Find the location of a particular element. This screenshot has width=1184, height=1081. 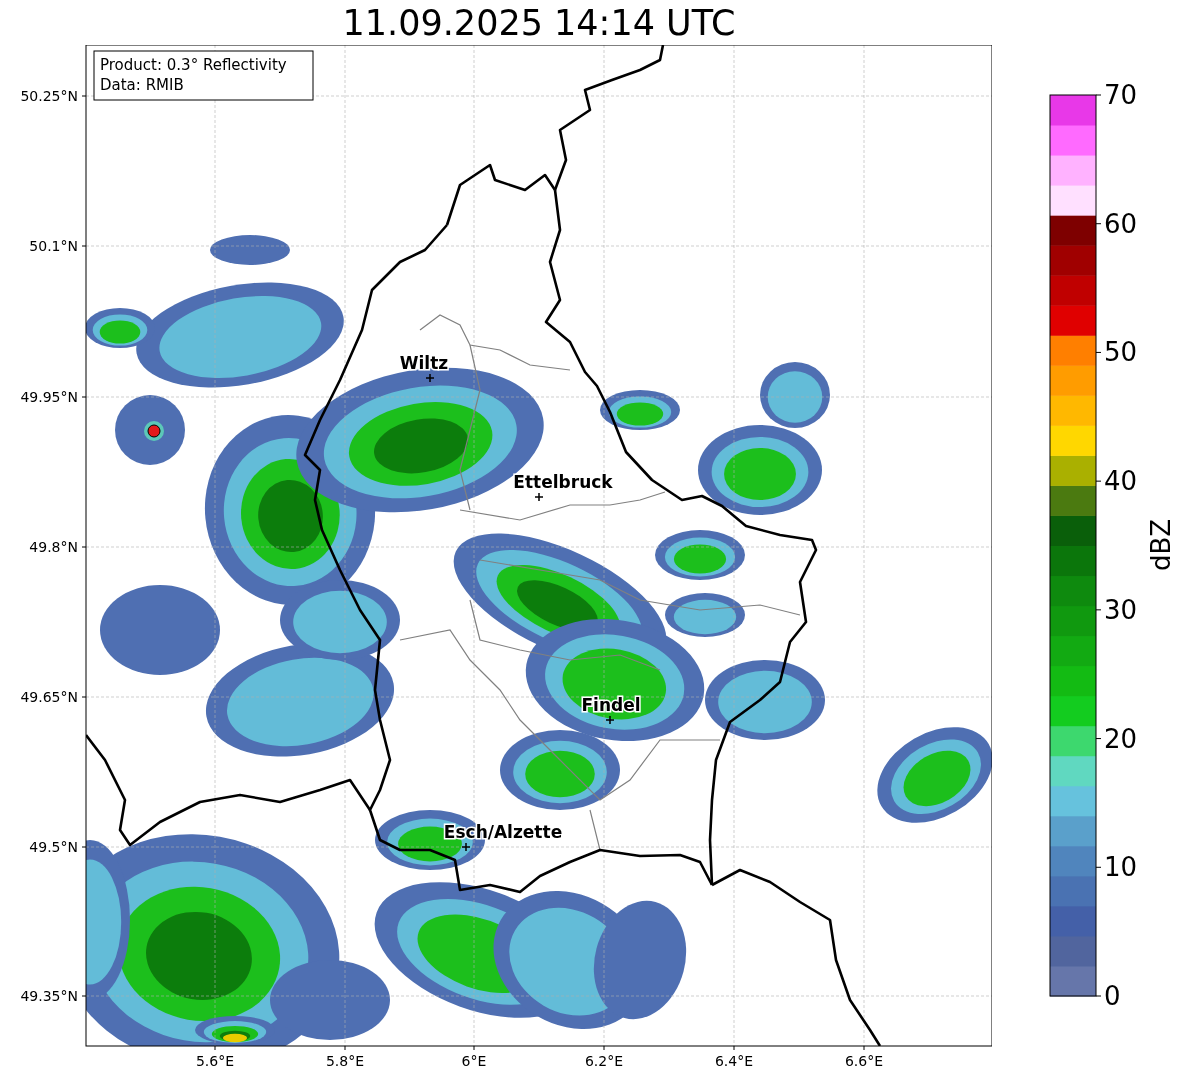

axis-tick-label: 50.25°N is located at coordinates (49, 96).